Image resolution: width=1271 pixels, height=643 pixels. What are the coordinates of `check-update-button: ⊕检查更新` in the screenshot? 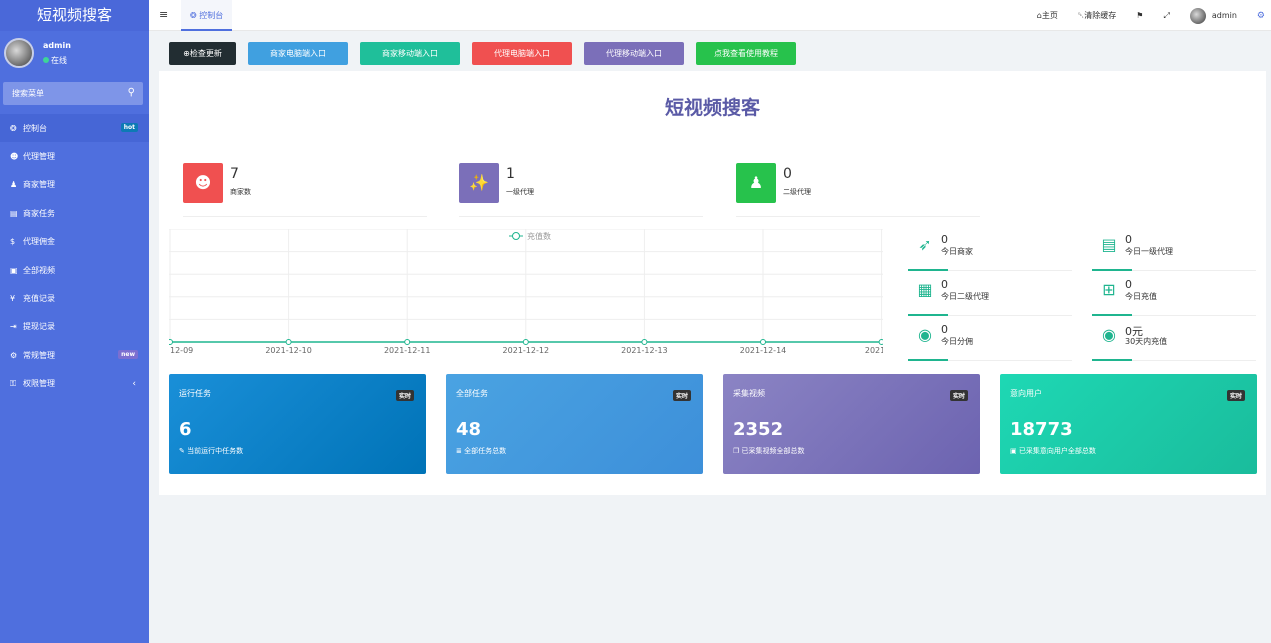 It's located at (202, 53).